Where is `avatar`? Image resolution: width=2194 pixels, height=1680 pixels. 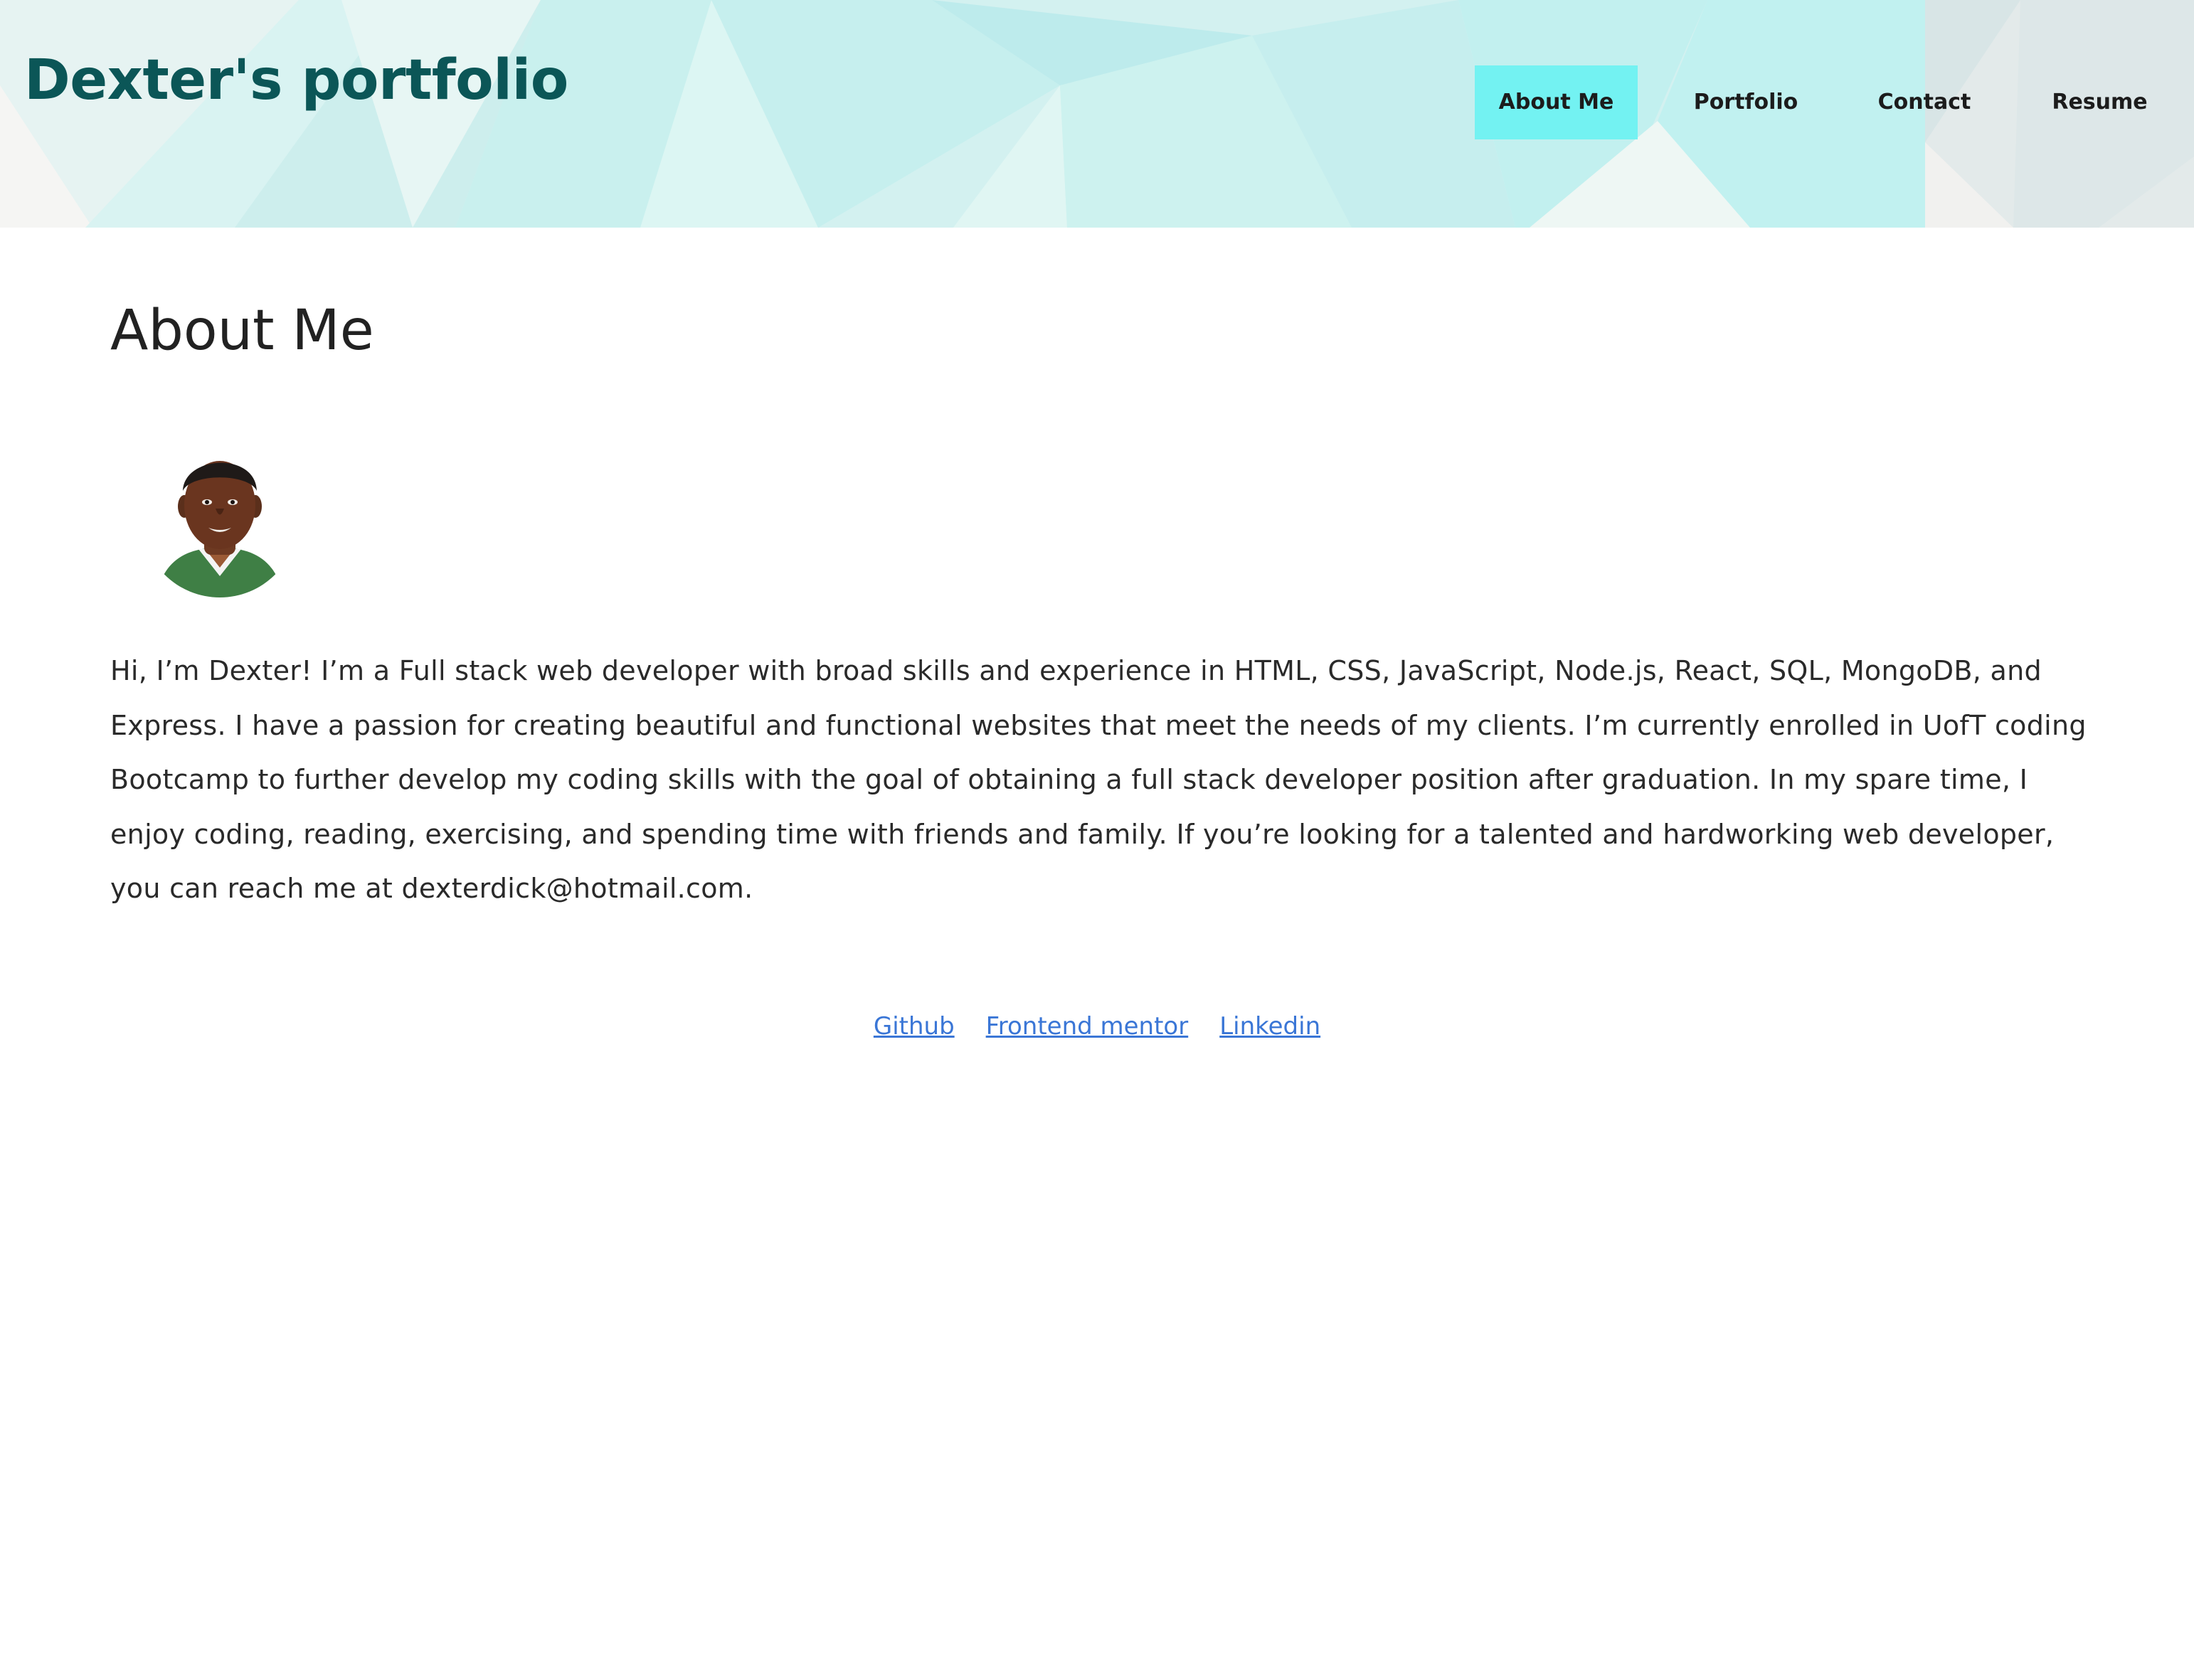
avatar is located at coordinates (220, 519).